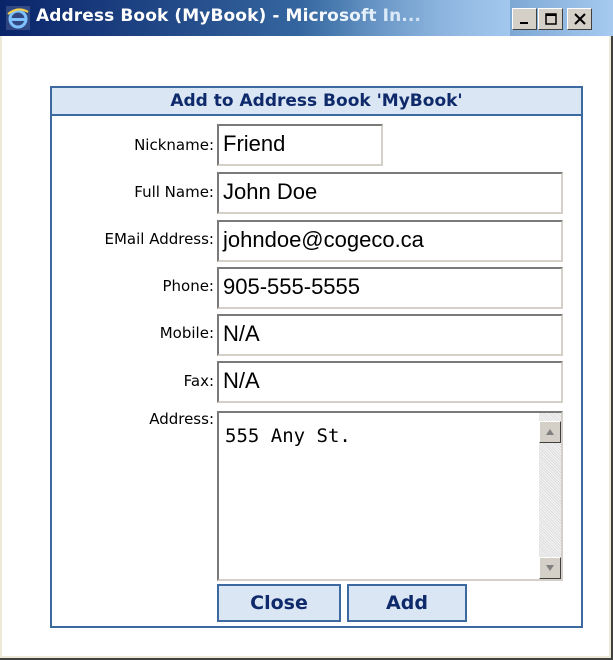 This screenshot has width=613, height=660. I want to click on scroll-up-arrow-icon, so click(550, 432).